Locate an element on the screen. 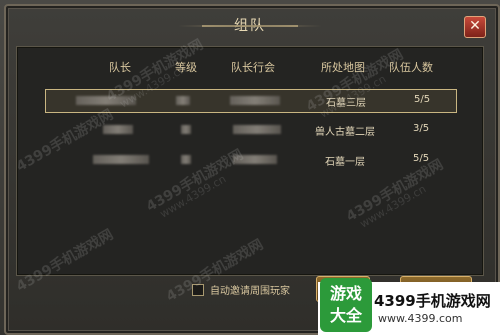 This screenshot has width=500, height=335. auto-invite-checkbox is located at coordinates (198, 290).